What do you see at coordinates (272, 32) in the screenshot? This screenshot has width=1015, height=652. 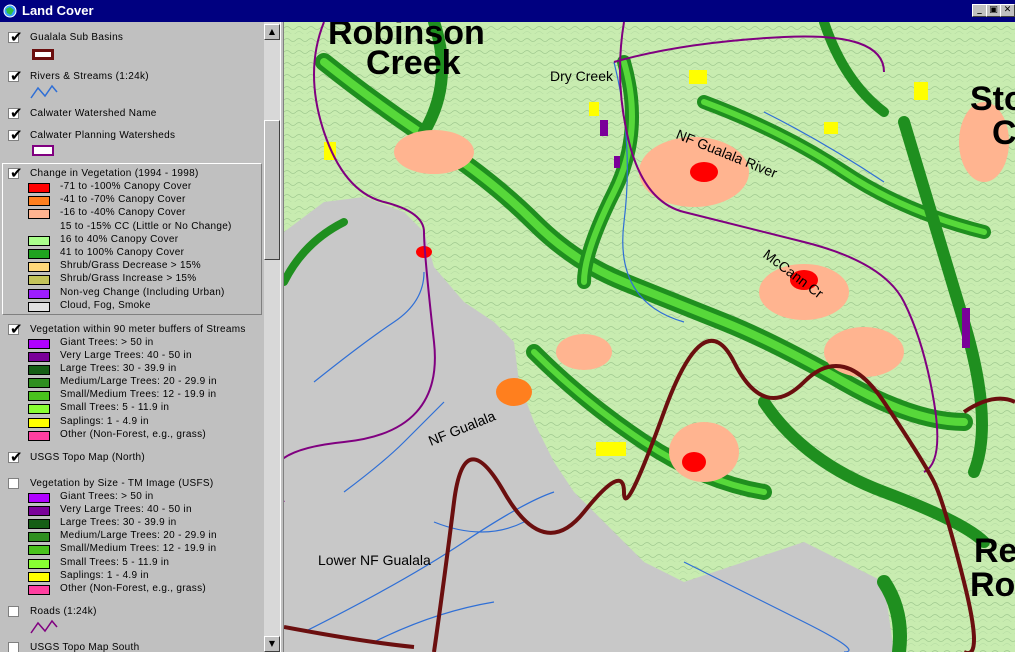 I see `scroll-up-button: ▲` at bounding box center [272, 32].